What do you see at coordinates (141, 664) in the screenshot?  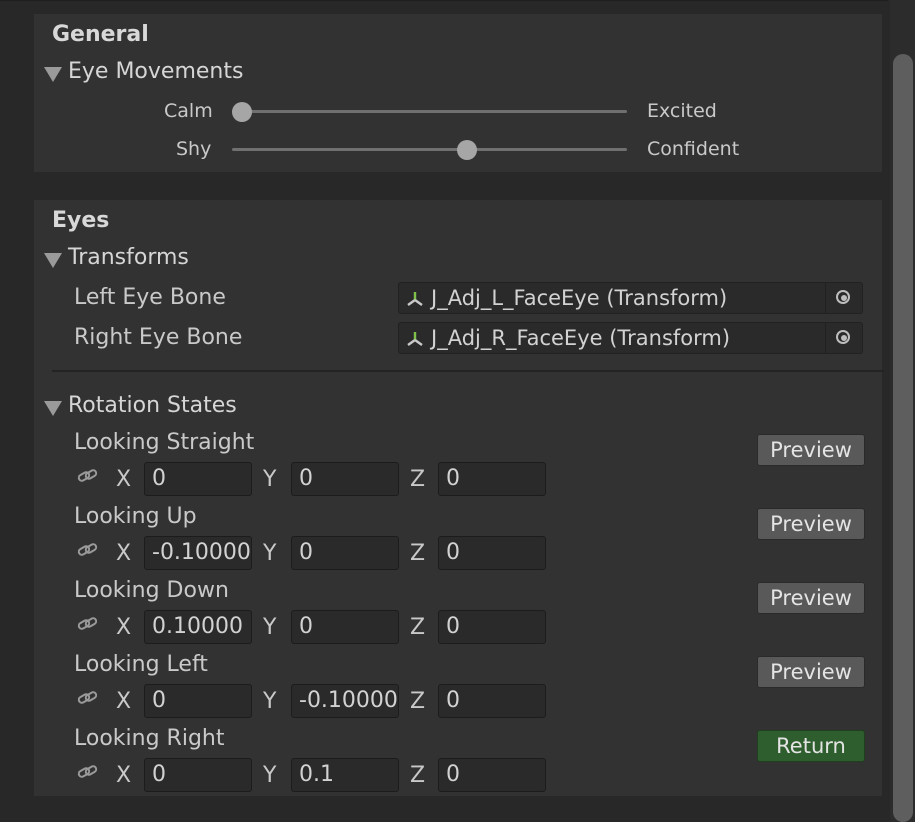 I see `state-label: Looking Left` at bounding box center [141, 664].